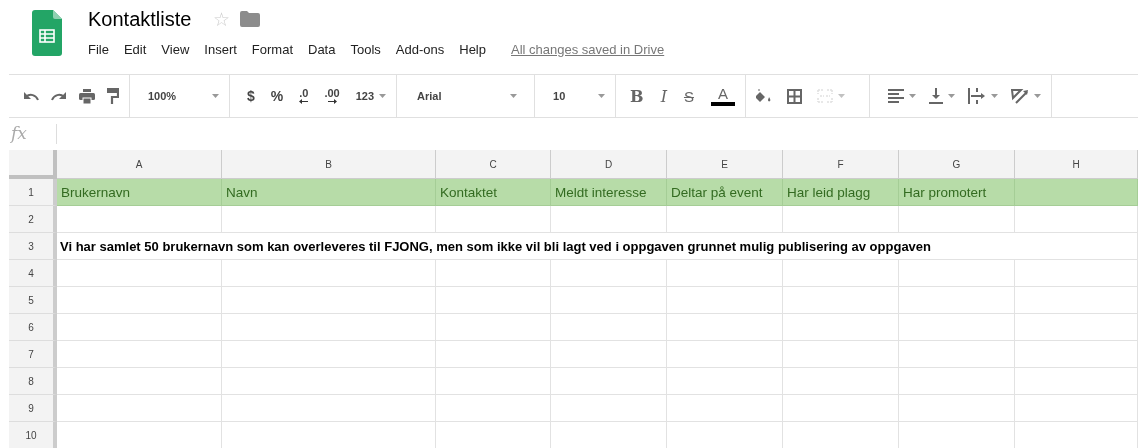 This screenshot has height=448, width=1138. I want to click on row-header: 8, so click(33, 381).